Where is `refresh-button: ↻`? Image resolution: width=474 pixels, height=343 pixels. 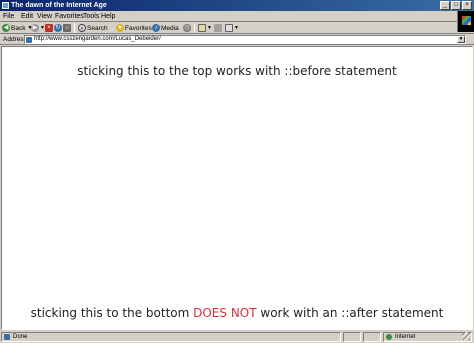 refresh-button: ↻ is located at coordinates (58, 28).